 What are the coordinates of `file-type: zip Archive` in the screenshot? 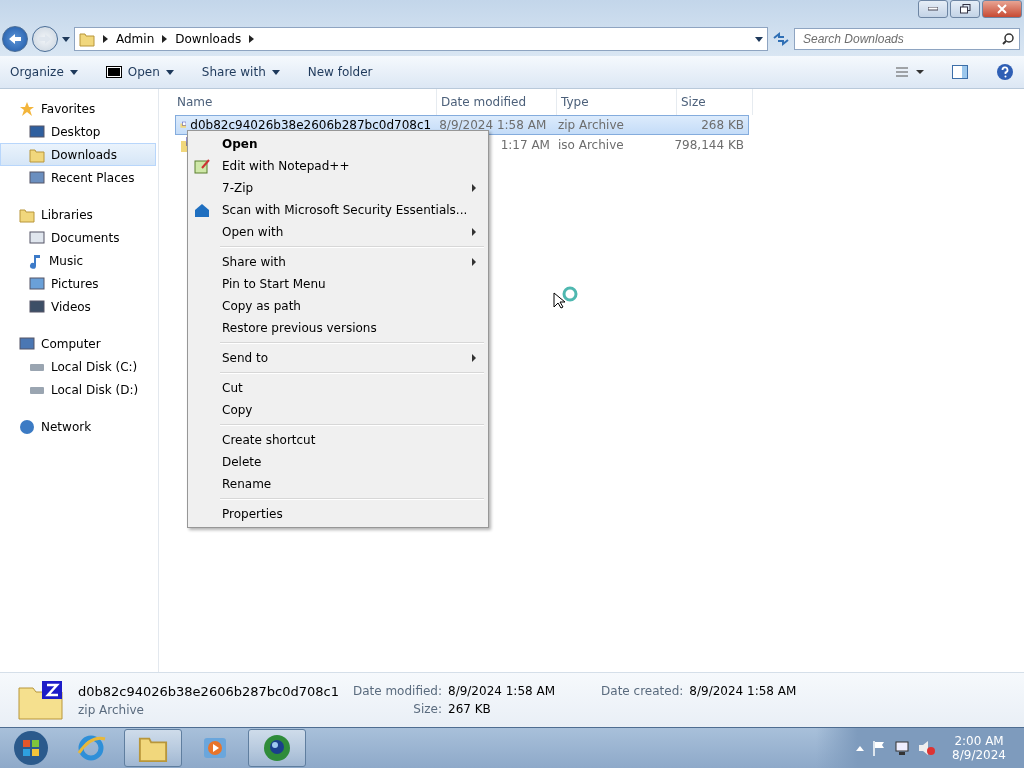 It's located at (111, 709).